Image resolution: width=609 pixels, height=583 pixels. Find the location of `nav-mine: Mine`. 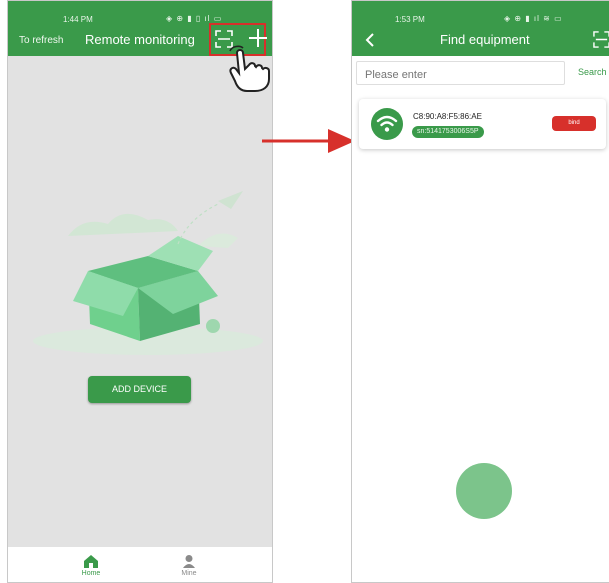

nav-mine: Mine is located at coordinates (189, 565).